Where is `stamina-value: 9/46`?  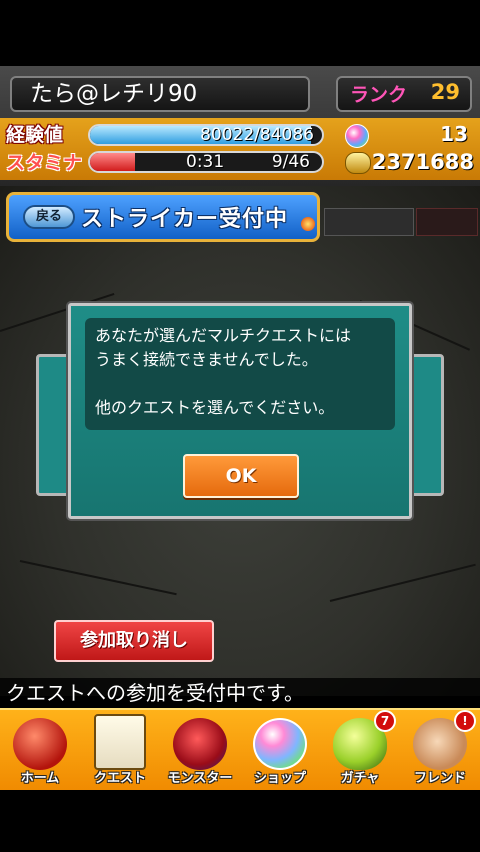 stamina-value: 9/46 is located at coordinates (290, 162).